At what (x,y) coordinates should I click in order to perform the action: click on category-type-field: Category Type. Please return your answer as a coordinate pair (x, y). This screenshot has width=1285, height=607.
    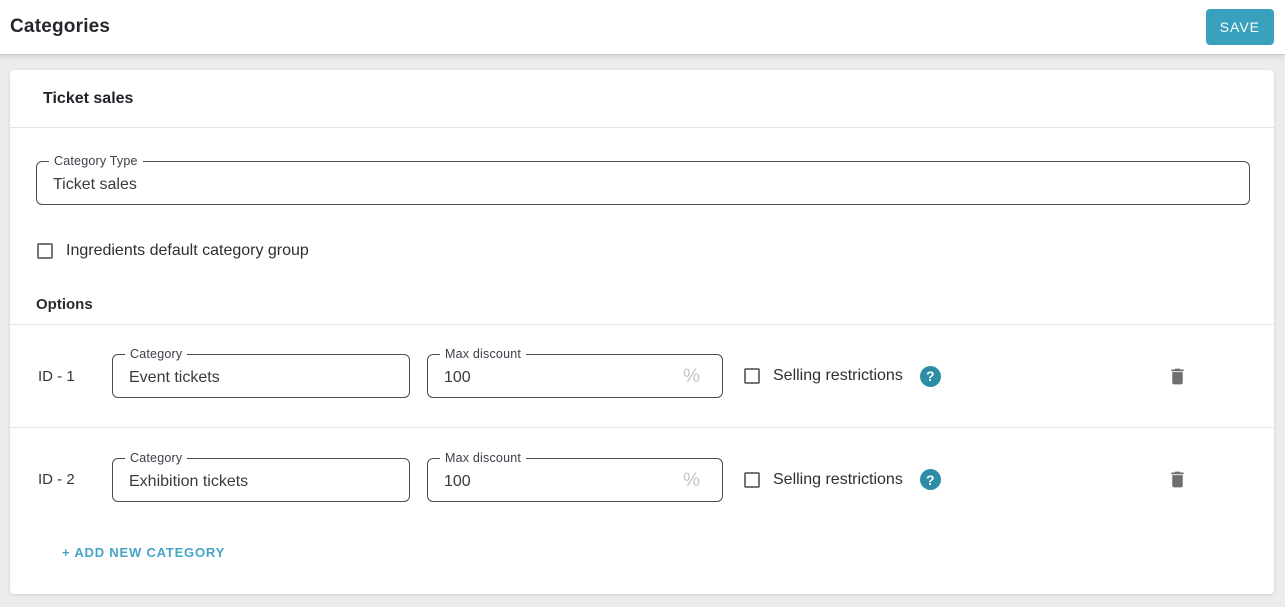
    Looking at the image, I should click on (643, 179).